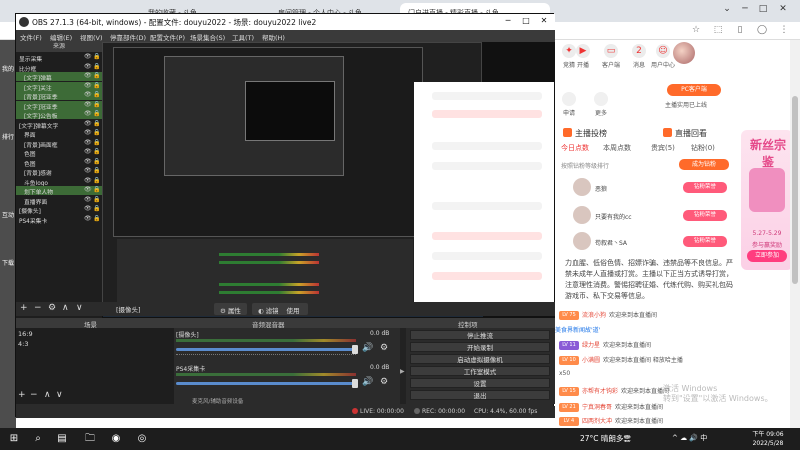 The width and height of the screenshot is (800, 450). I want to click on obs-maximize-button: □, so click(526, 22).